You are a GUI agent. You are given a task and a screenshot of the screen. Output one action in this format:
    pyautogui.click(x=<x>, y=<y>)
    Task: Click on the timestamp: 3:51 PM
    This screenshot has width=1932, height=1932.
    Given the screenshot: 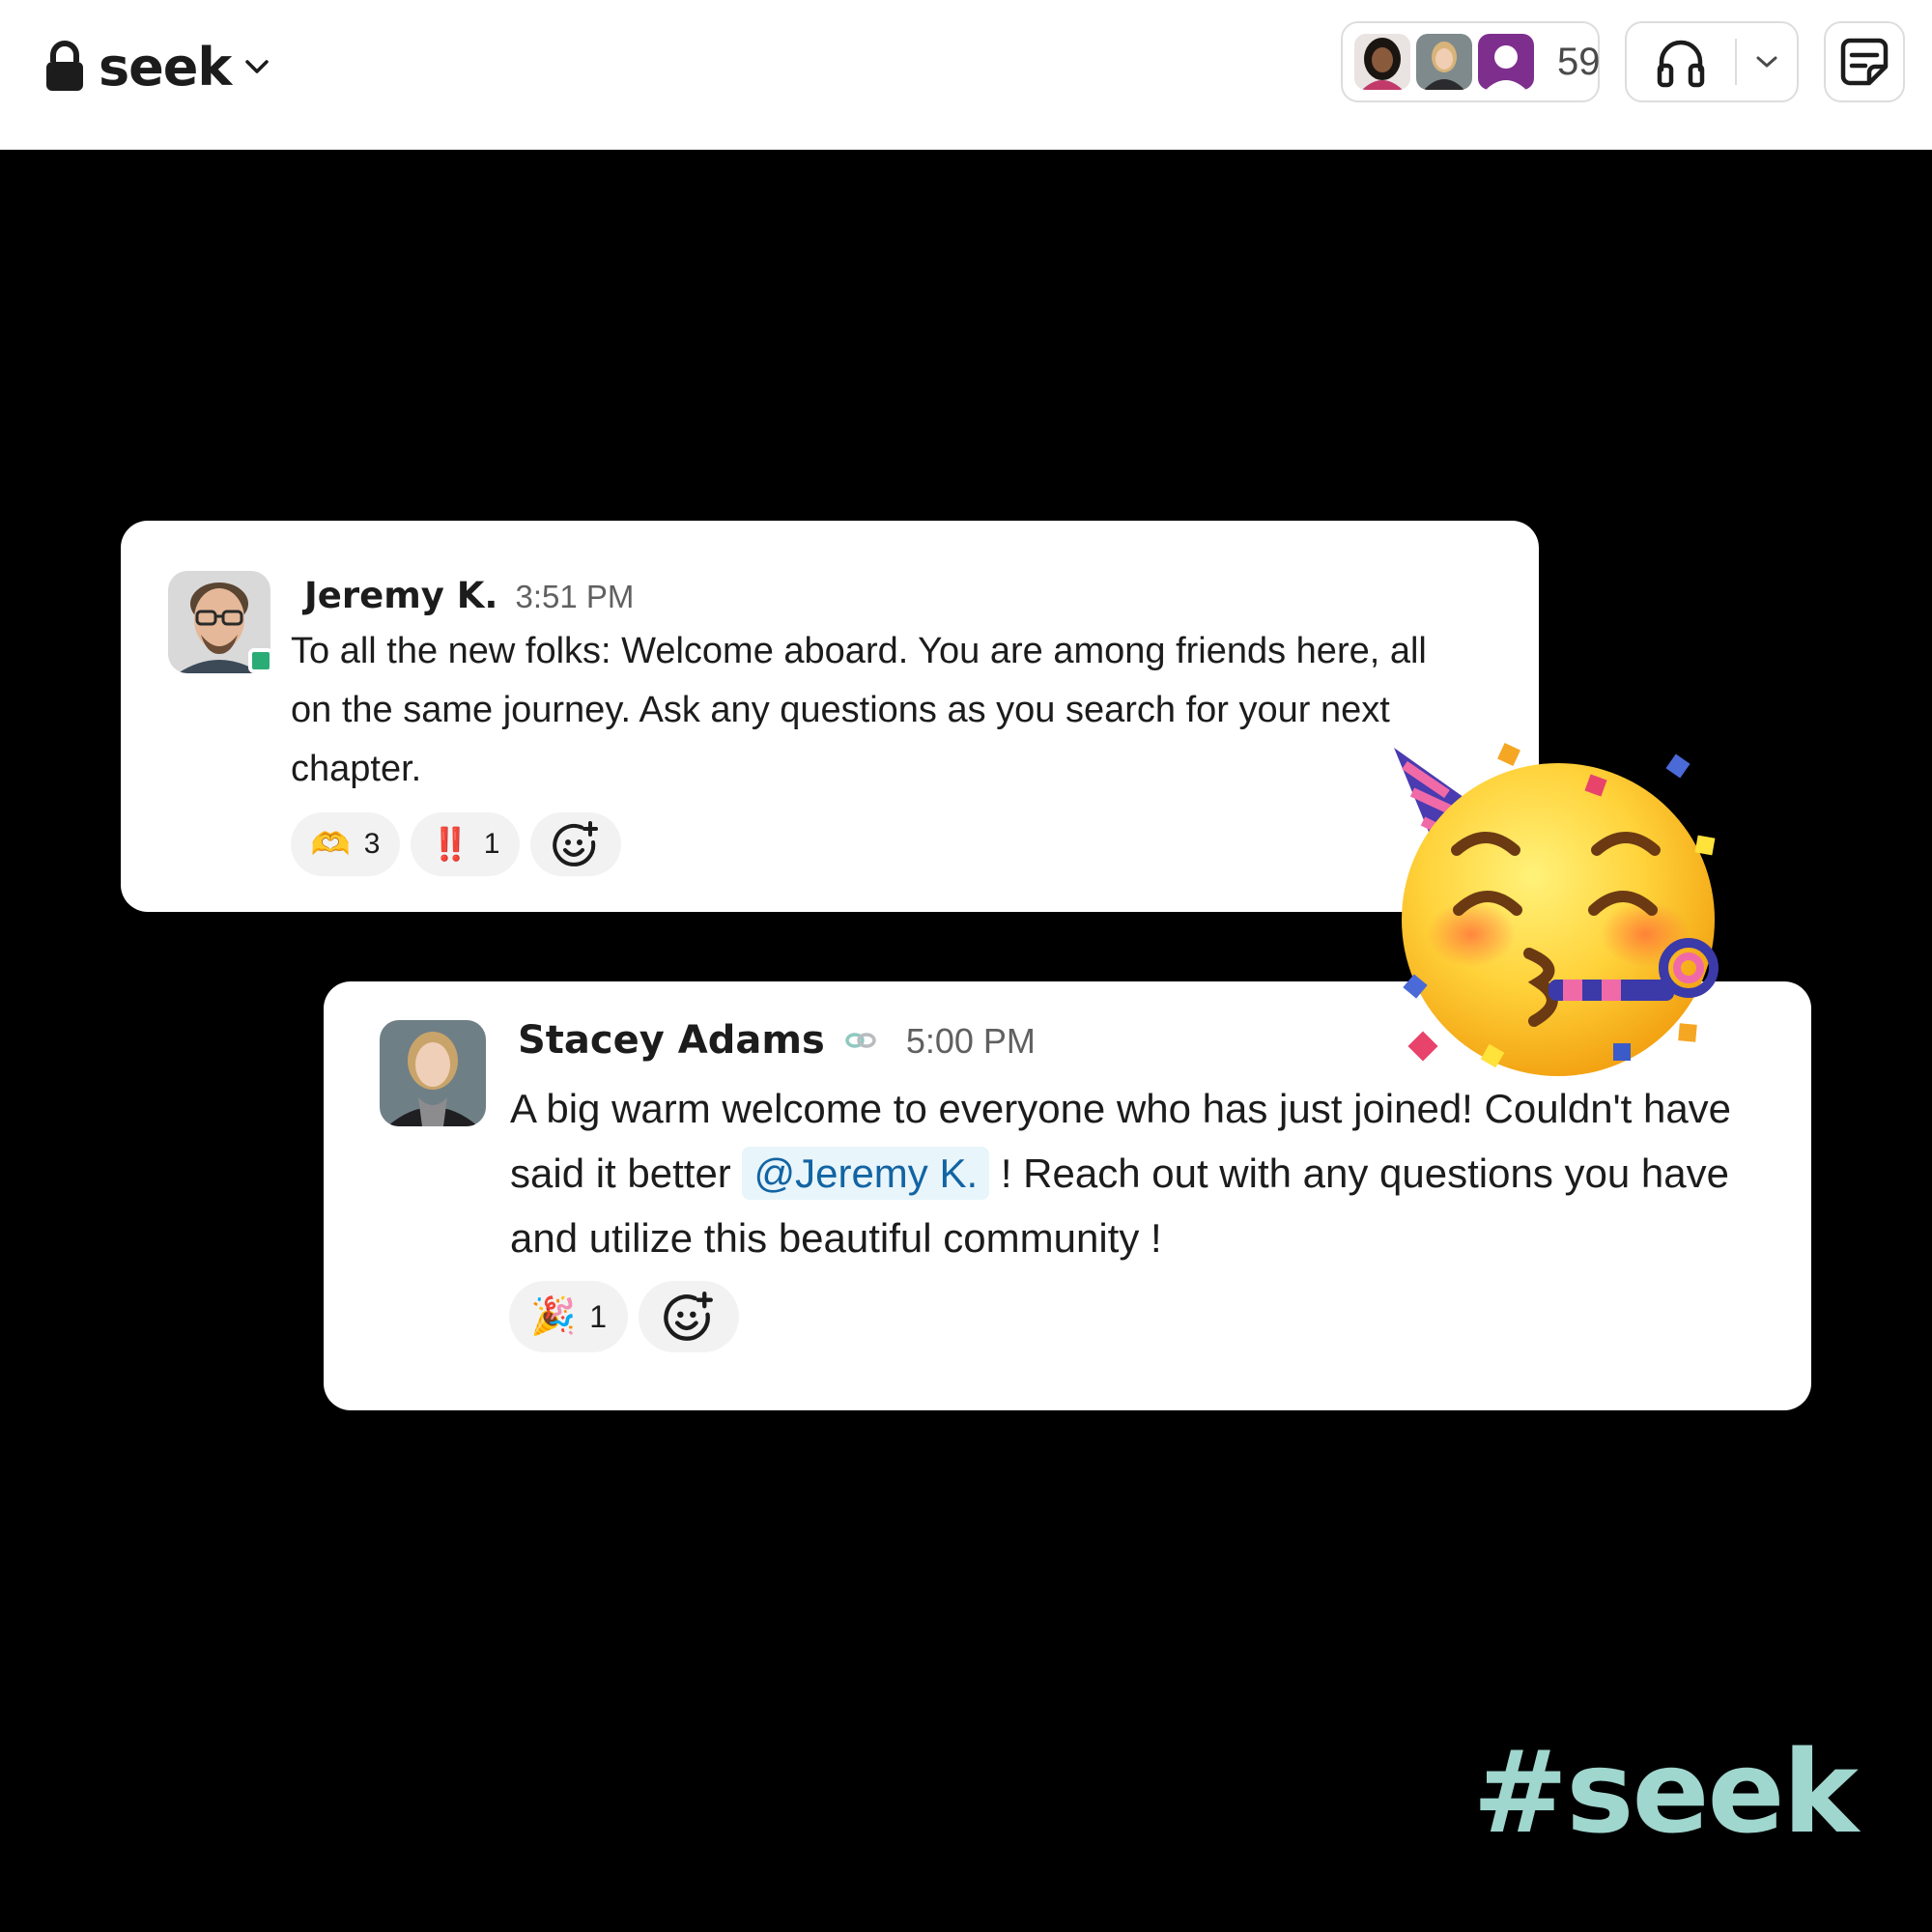 What is the action you would take?
    pyautogui.click(x=574, y=597)
    